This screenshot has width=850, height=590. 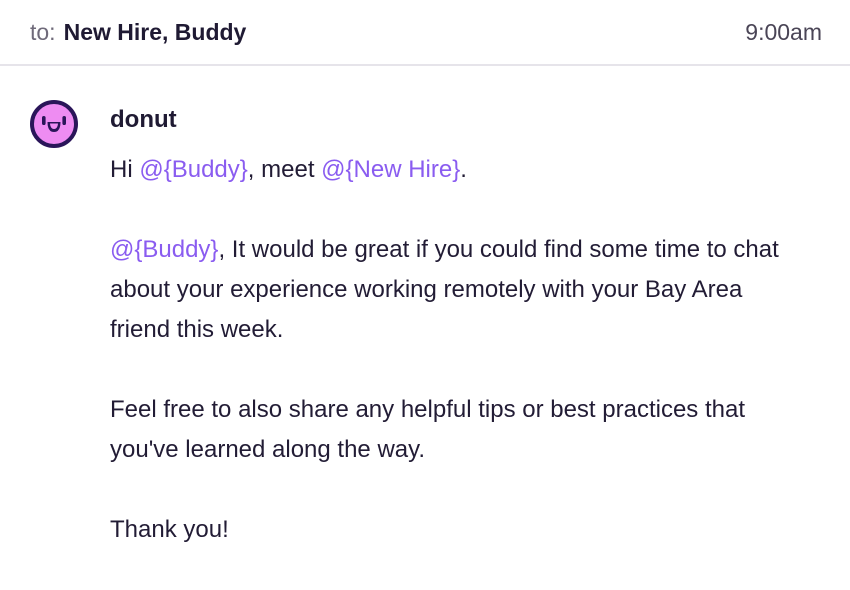 I want to click on message-header: to: New Hire, Buddy 9:00am, so click(x=425, y=33).